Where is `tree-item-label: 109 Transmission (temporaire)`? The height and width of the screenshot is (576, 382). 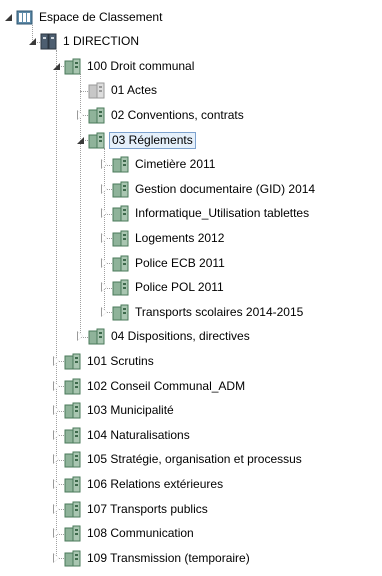 tree-item-label: 109 Transmission (temporaire) is located at coordinates (168, 557).